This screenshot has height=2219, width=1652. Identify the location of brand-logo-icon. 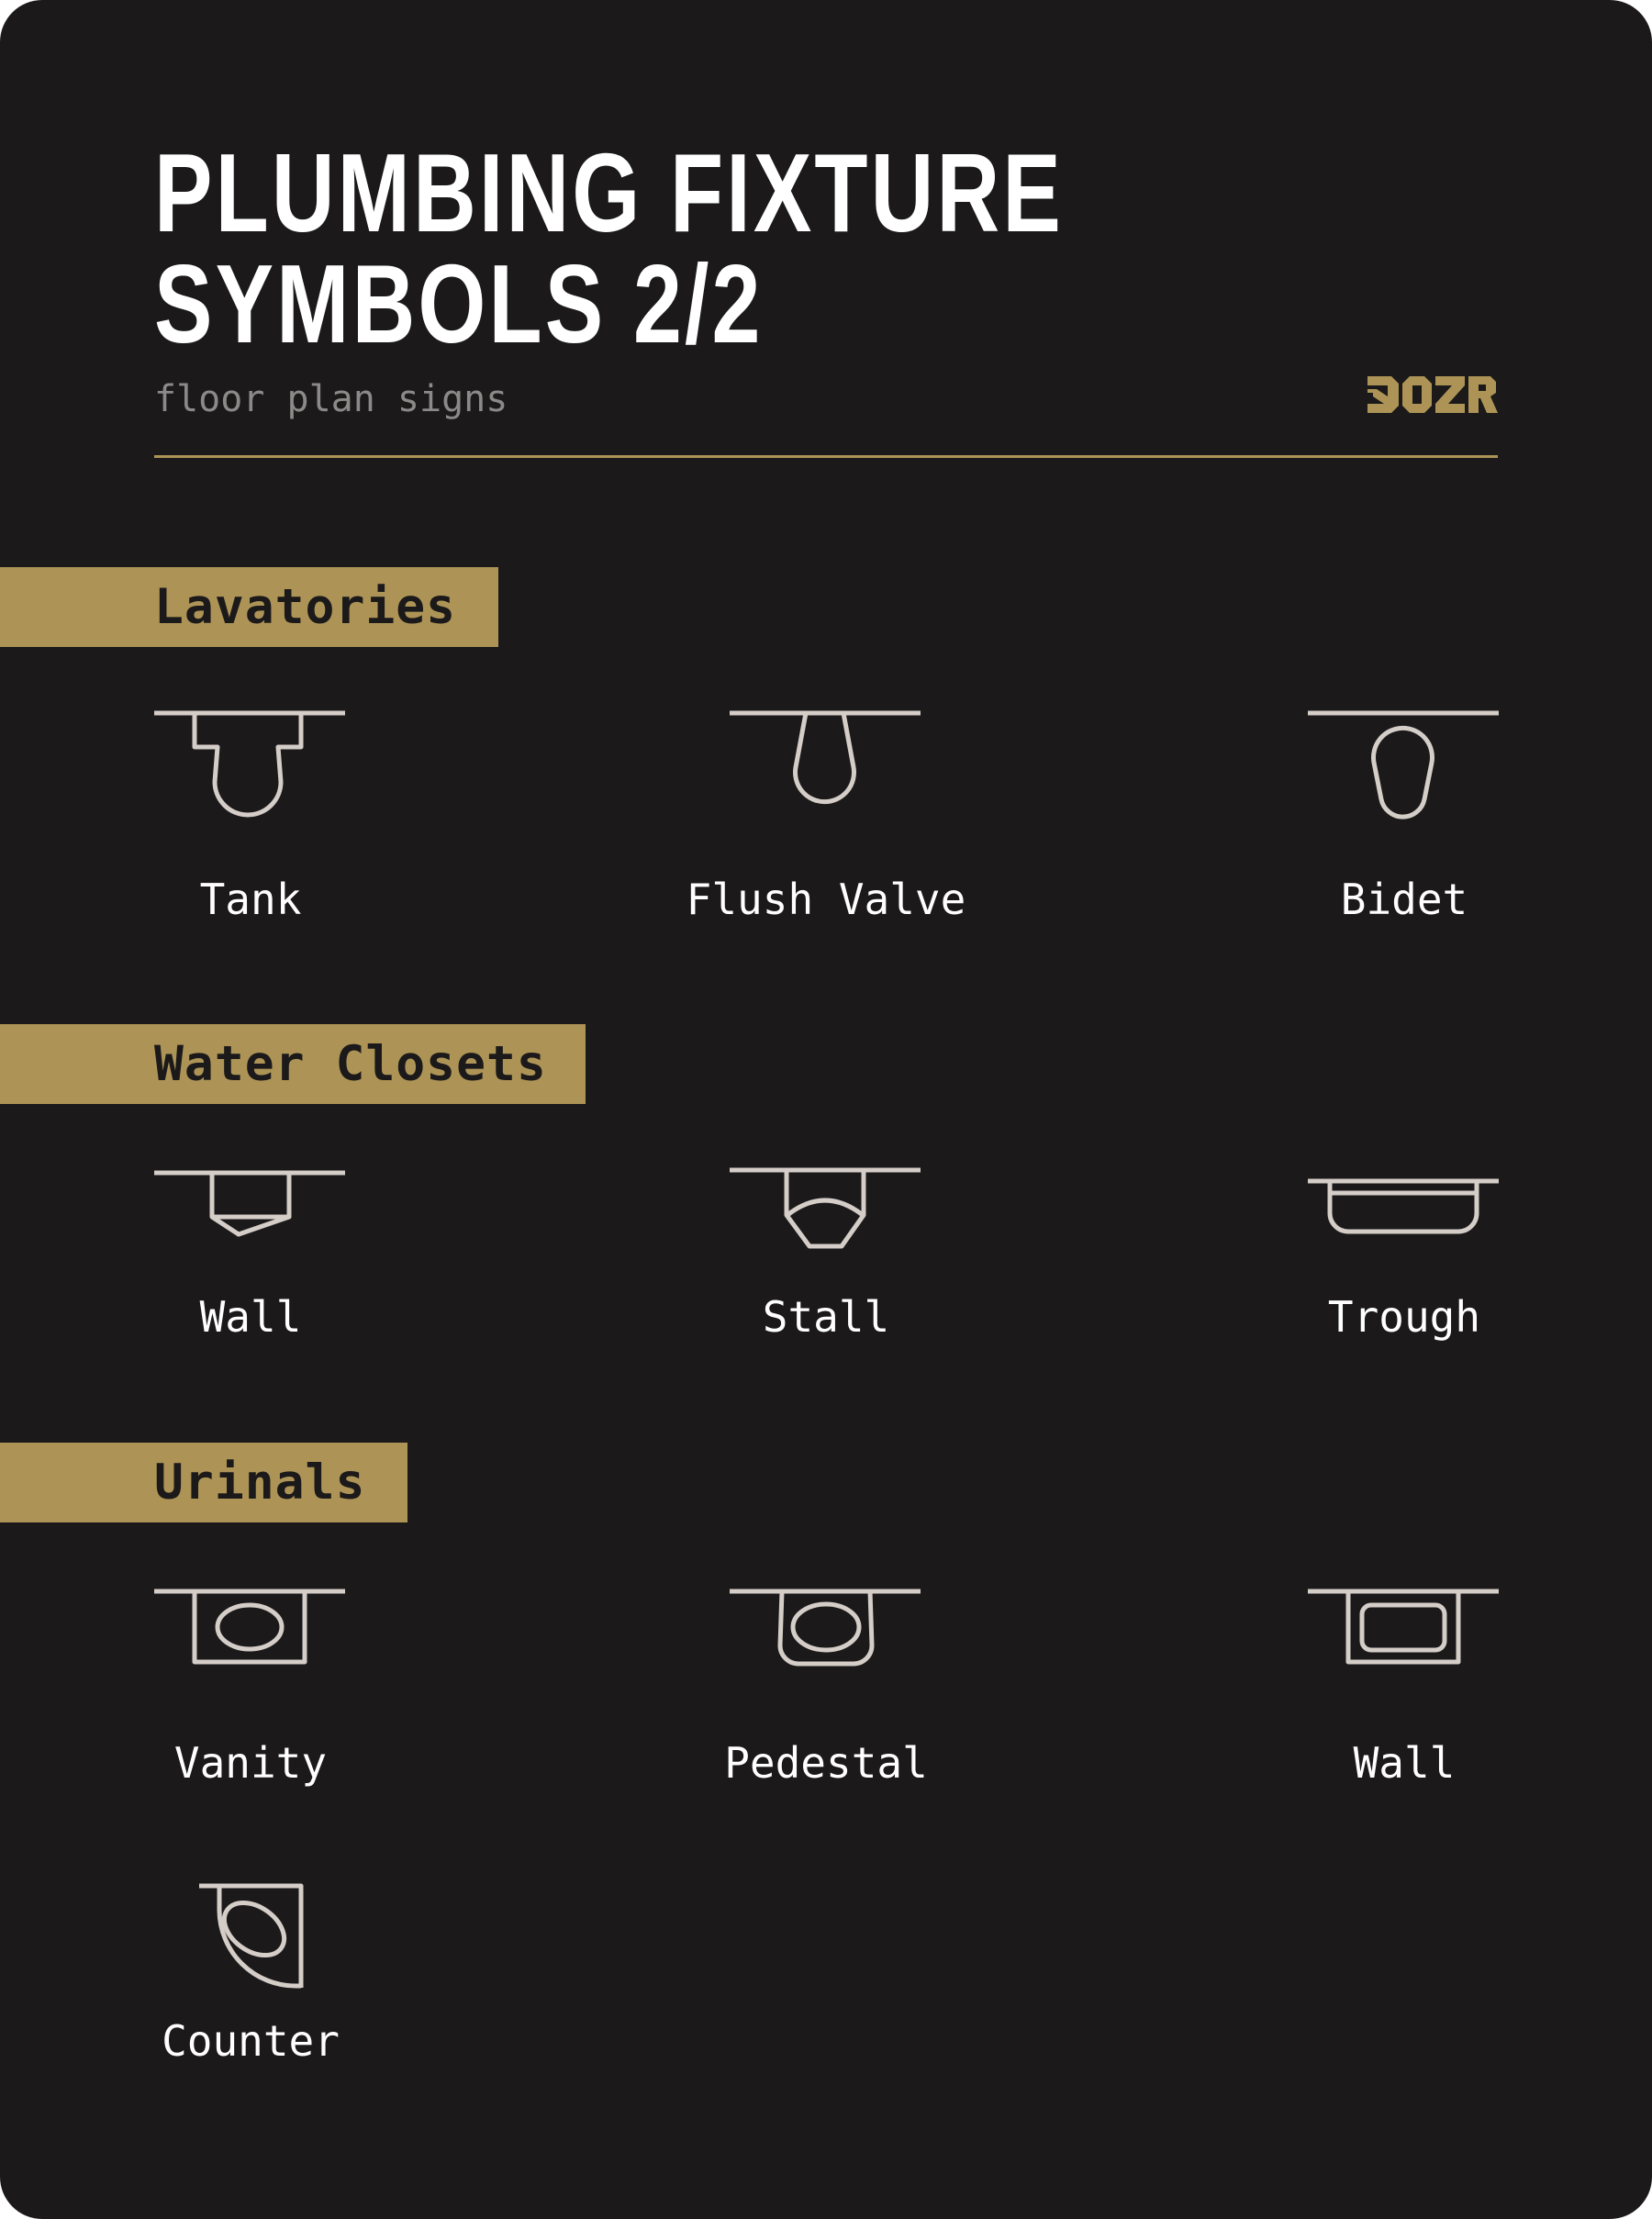
(1432, 394).